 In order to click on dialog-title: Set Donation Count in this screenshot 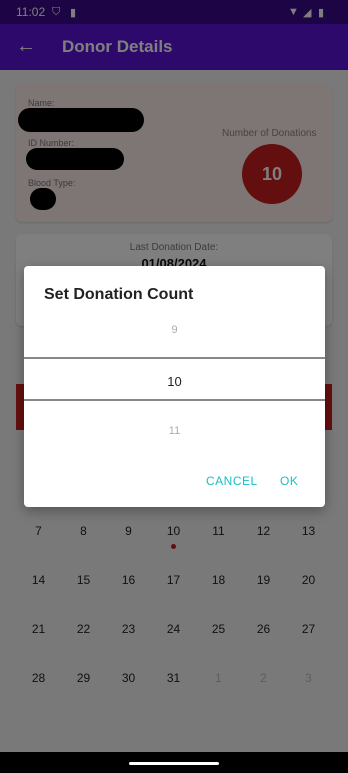, I will do `click(119, 294)`.